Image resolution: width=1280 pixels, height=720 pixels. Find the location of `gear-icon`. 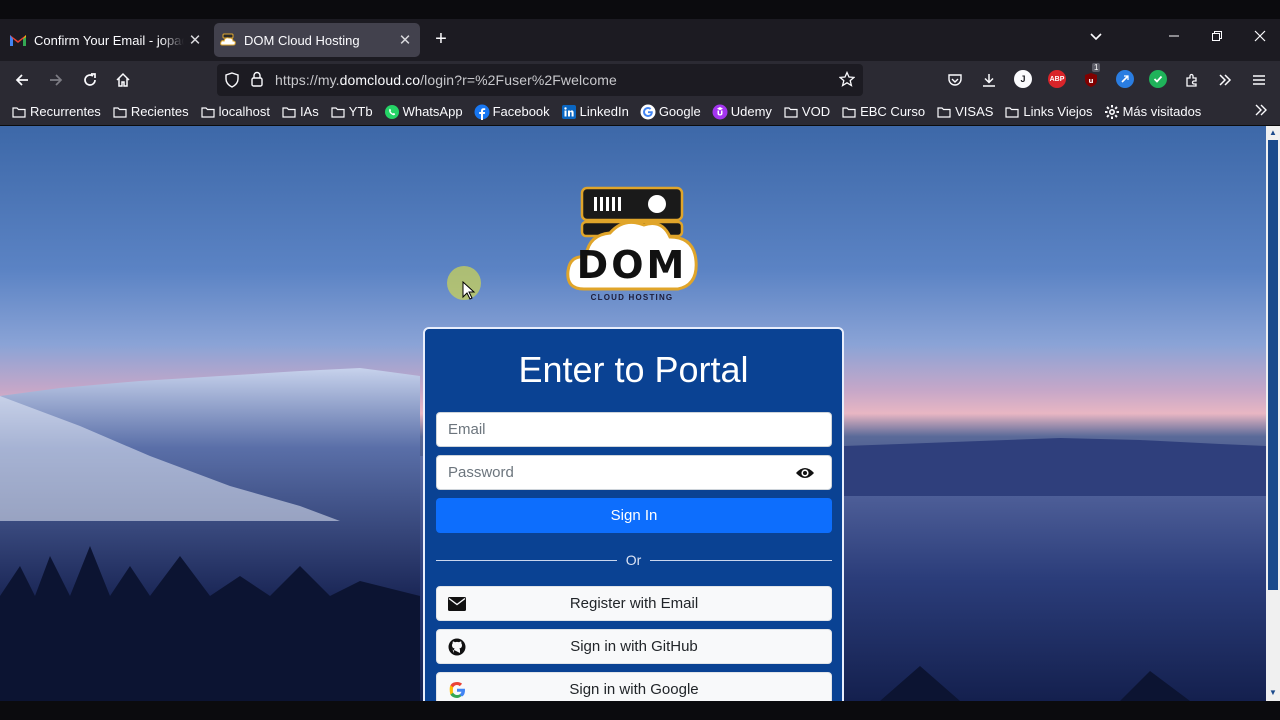

gear-icon is located at coordinates (1112, 112).